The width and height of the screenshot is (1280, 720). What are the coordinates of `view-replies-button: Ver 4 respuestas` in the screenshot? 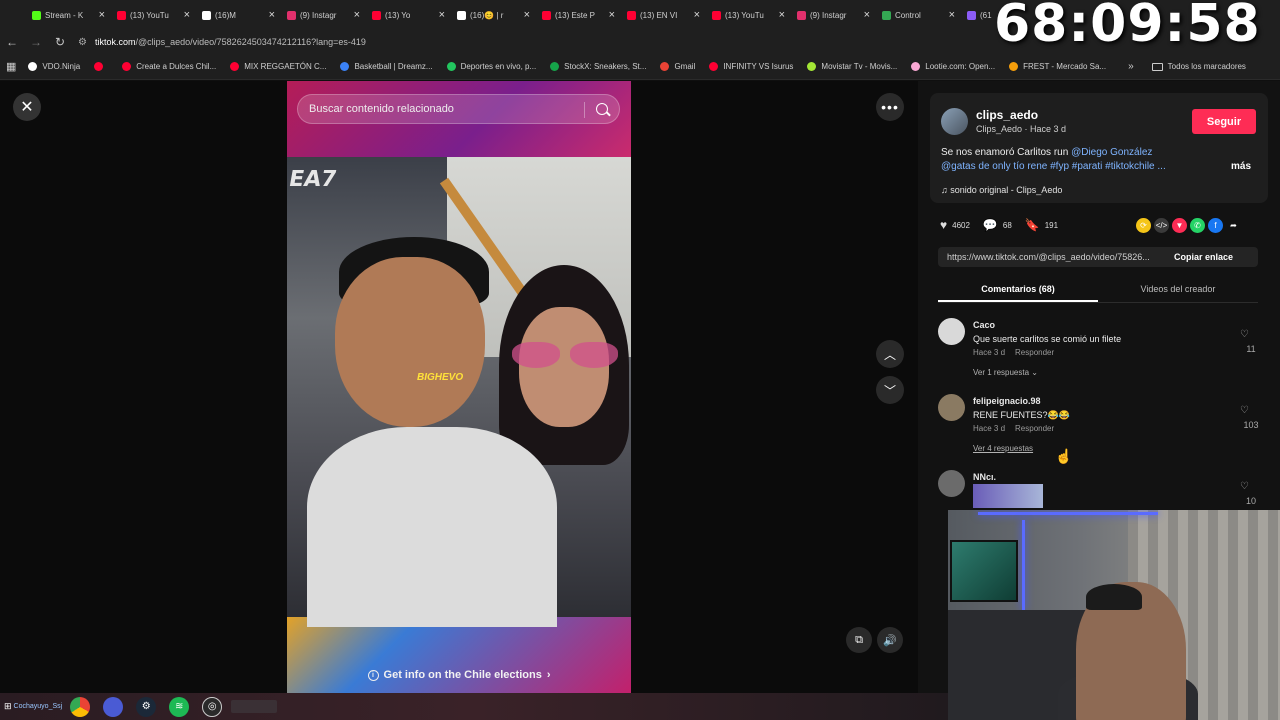 It's located at (1003, 448).